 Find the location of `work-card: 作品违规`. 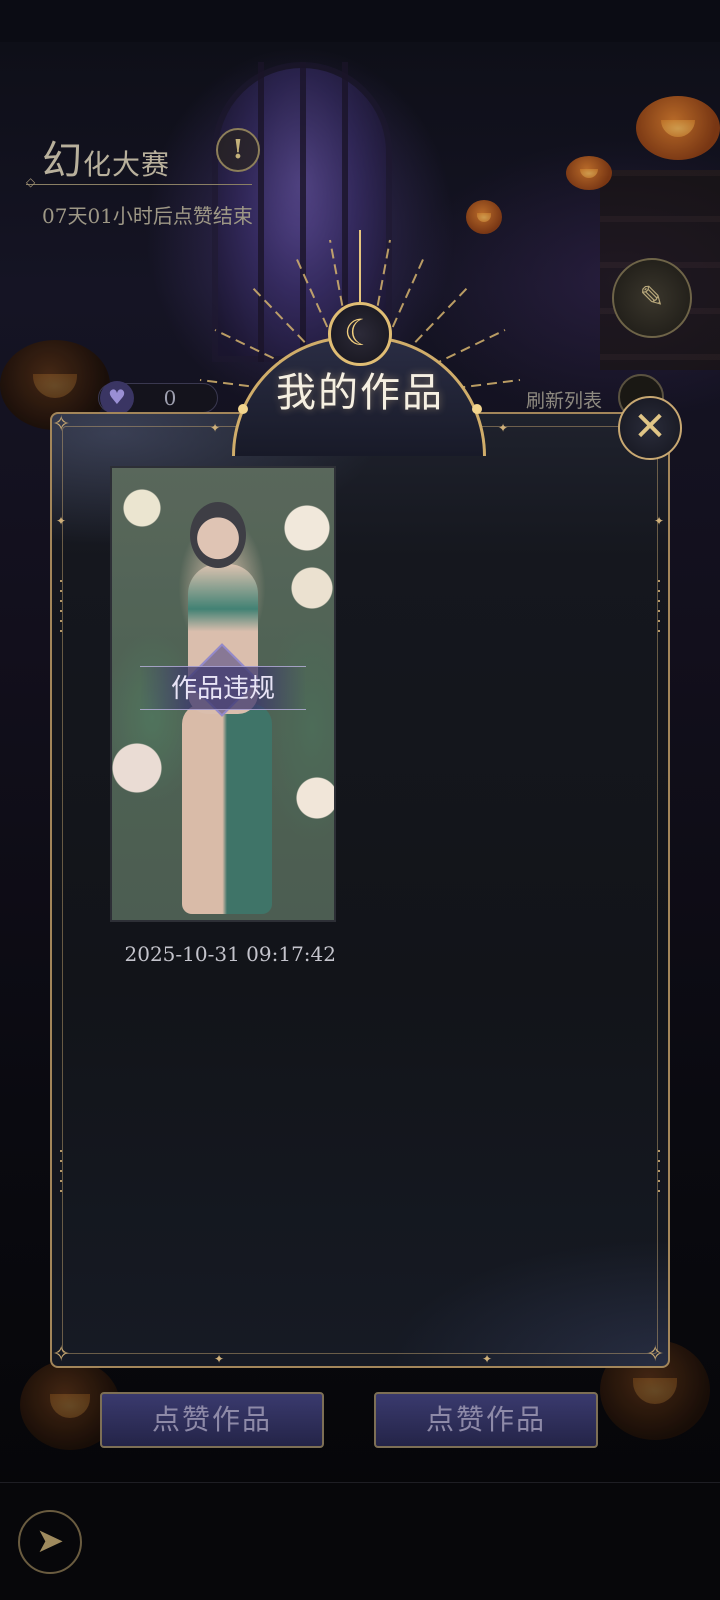

work-card: 作品违规 is located at coordinates (223, 694).